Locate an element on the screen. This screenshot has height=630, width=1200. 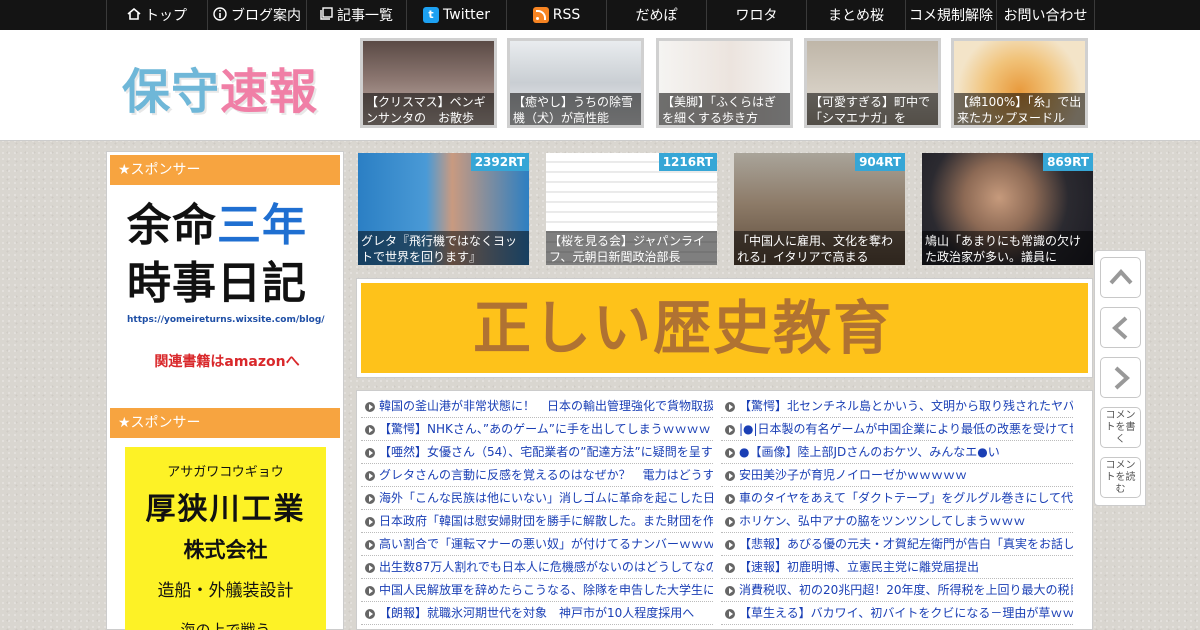
list-item: 中国人民解放軍を辞めたらこうなる、除隊を申告した大学生に is located at coordinates (537, 590).